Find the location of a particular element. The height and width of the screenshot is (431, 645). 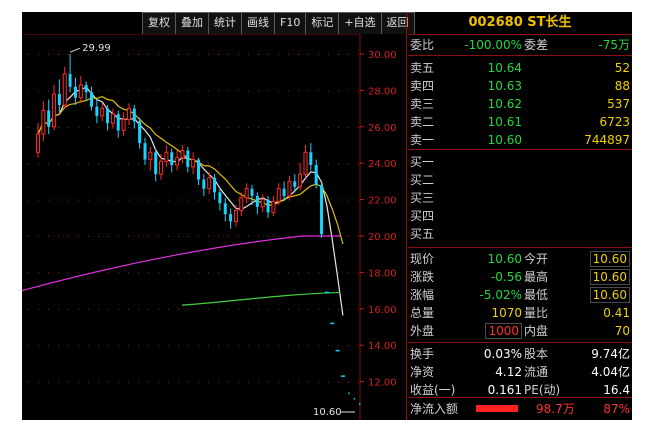

bid-level-label: 买三 is located at coordinates (422, 198).